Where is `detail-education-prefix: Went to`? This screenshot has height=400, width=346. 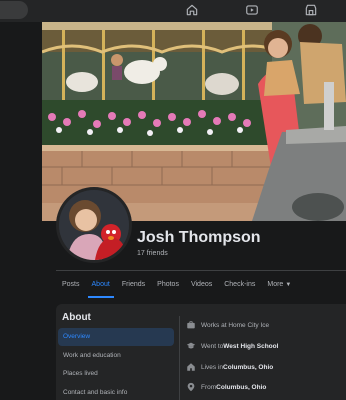
detail-education-prefix: Went to is located at coordinates (212, 346).